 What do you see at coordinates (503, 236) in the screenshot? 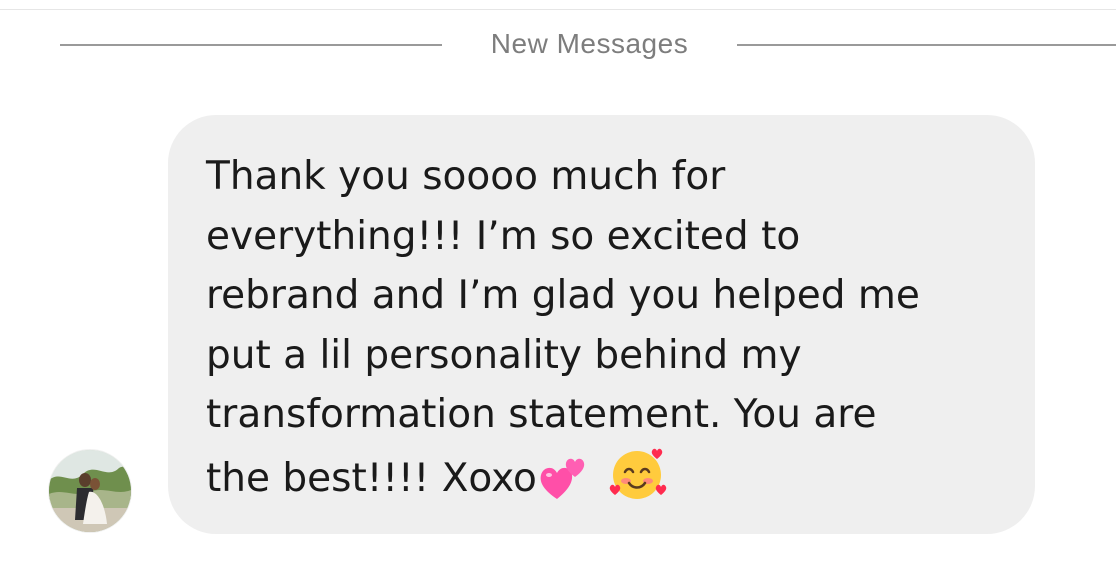
I see `message-line: everything!!! I’m so excited to` at bounding box center [503, 236].